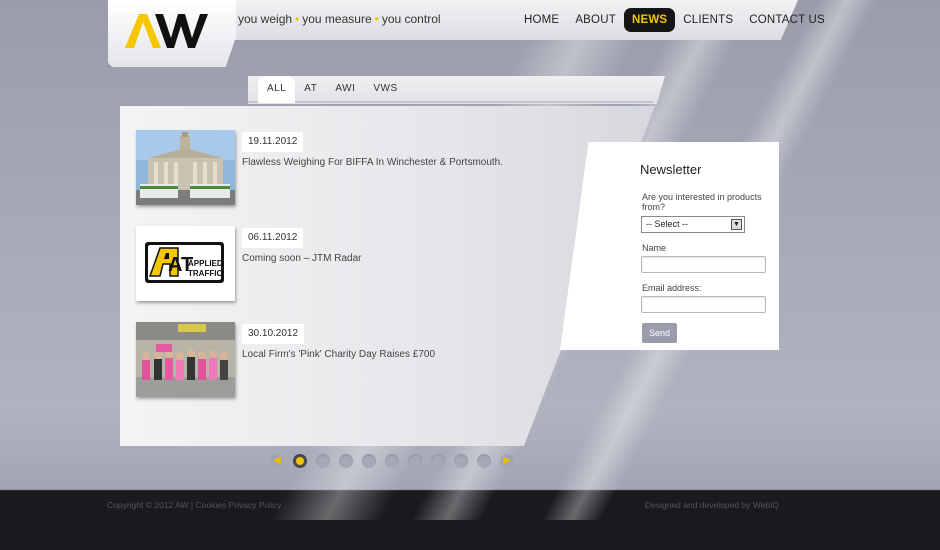  I want to click on aw-logo, so click(170, 31).